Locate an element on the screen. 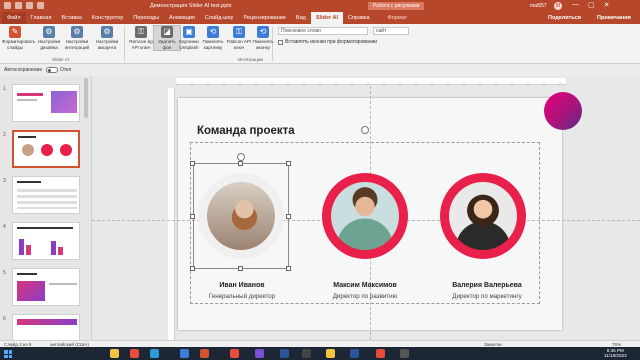 Image resolution: width=640 pixels, height=360 pixels. image-selection-box is located at coordinates (241, 216).